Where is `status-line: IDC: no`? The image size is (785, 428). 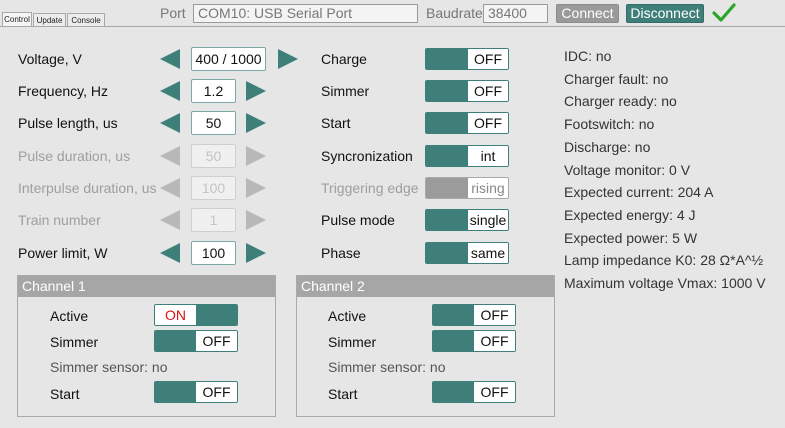 status-line: IDC: no is located at coordinates (588, 56).